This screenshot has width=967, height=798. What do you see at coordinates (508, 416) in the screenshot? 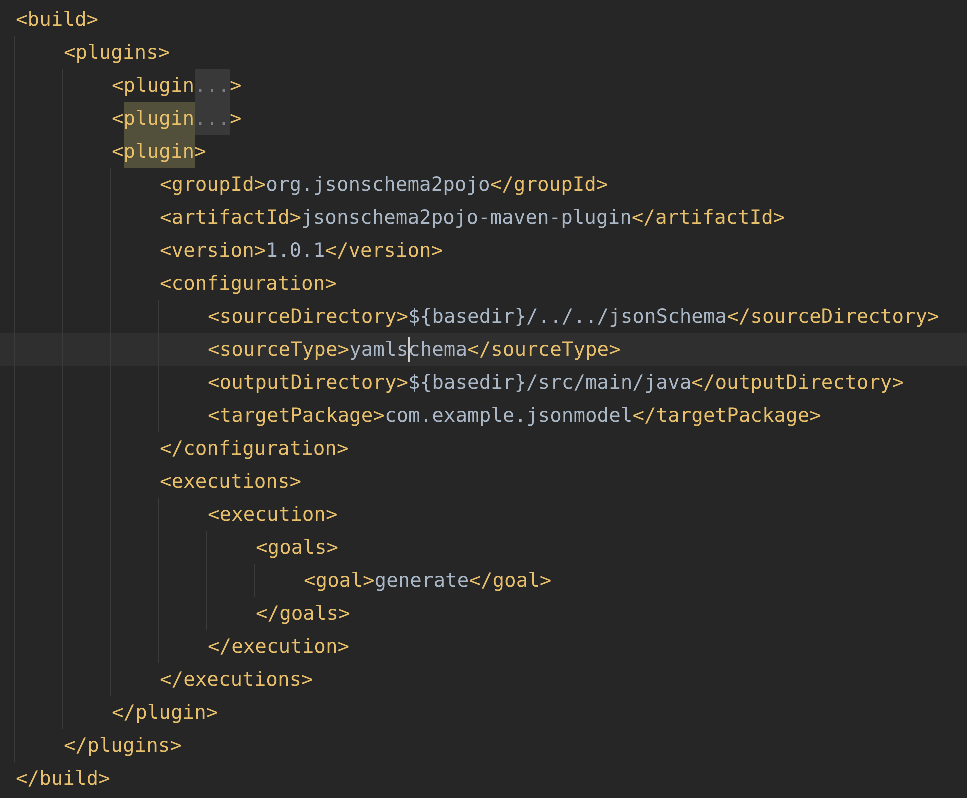
I see `text-value: com.example.jsonmodel` at bounding box center [508, 416].